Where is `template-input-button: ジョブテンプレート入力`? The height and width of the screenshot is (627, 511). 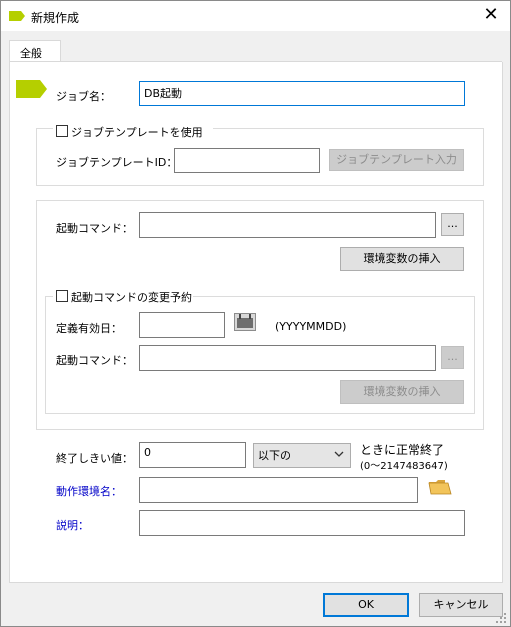
template-input-button: ジョブテンプレート入力 is located at coordinates (396, 160).